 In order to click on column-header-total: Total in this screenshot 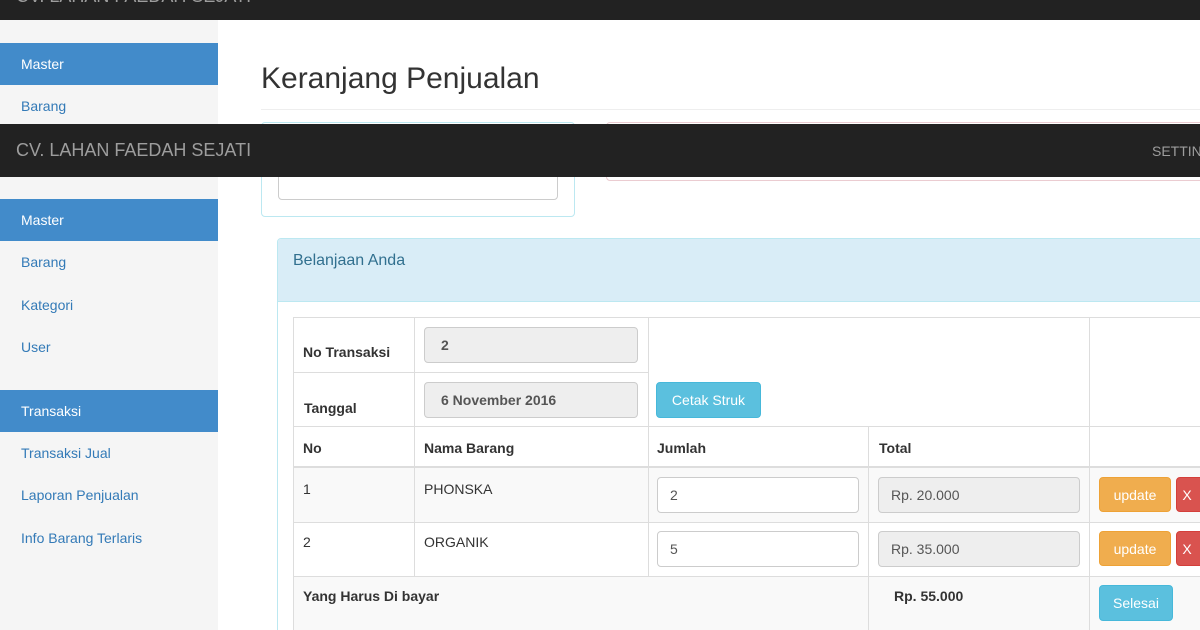, I will do `click(895, 448)`.